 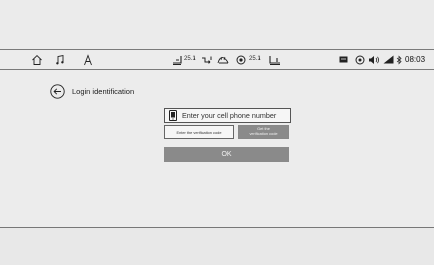 I want to click on phone-number-input: Enter your cell phone number, so click(x=227, y=115).